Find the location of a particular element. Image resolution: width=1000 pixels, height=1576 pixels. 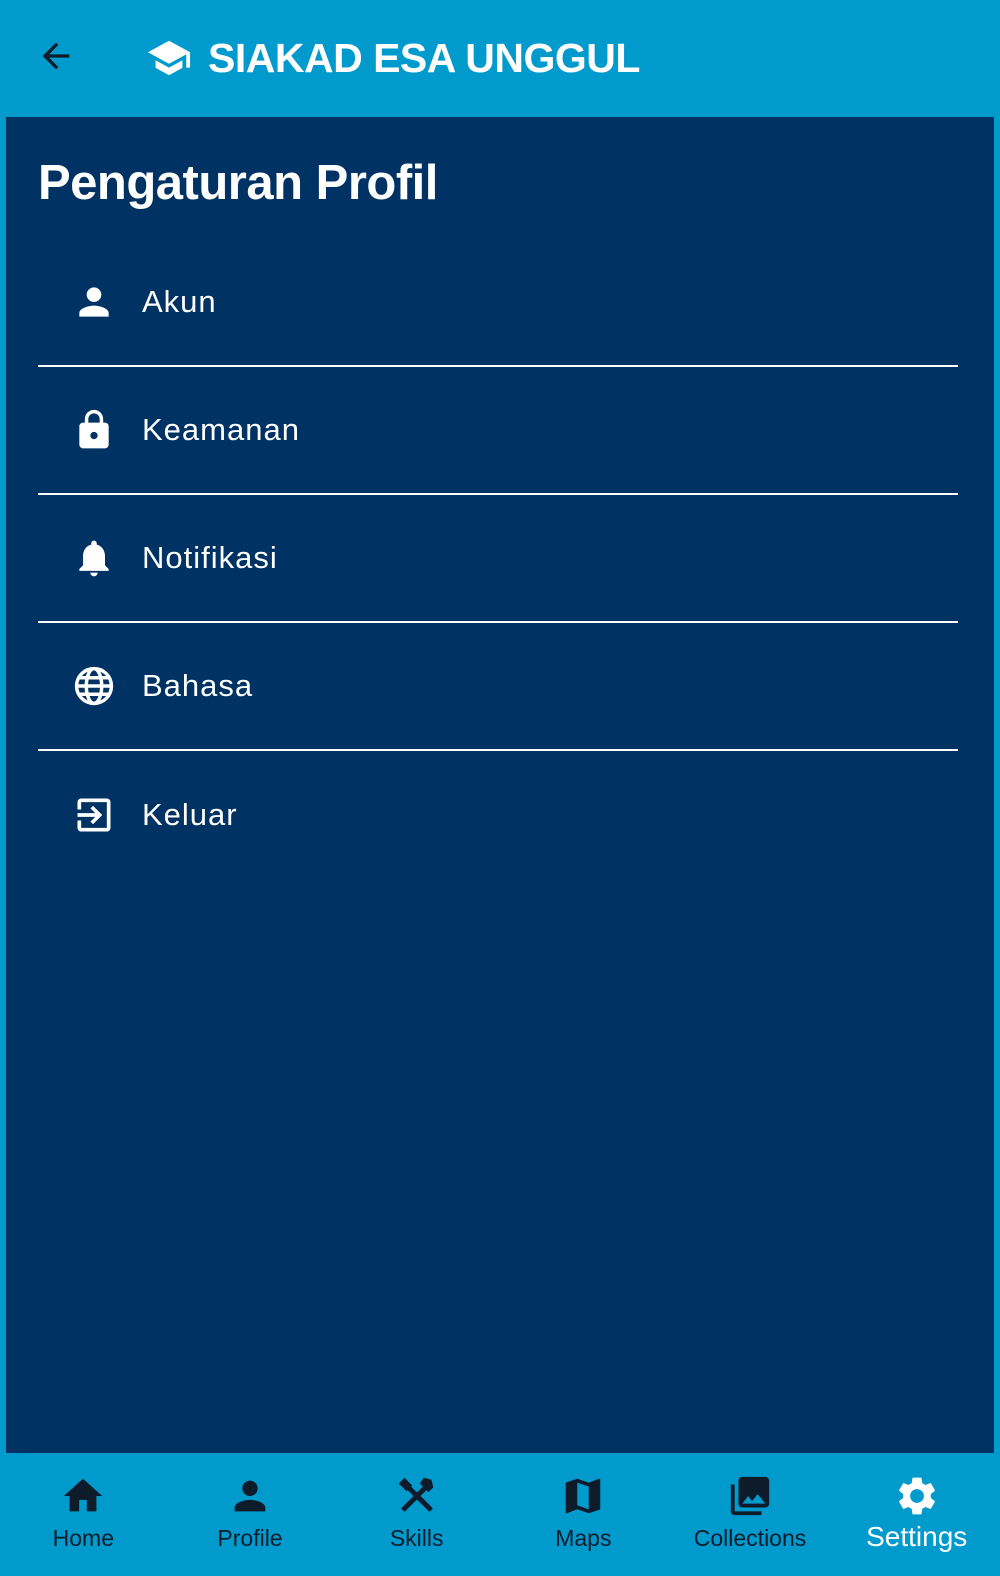

home-icon is located at coordinates (83, 1496).